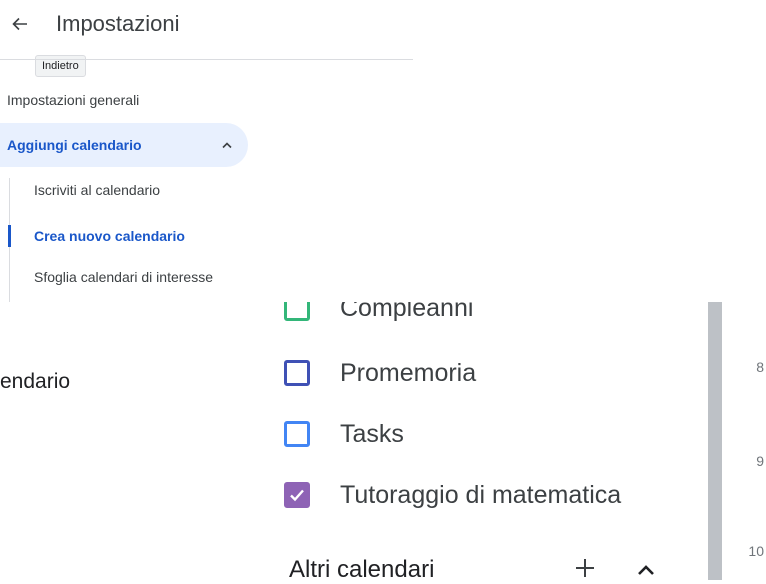 The image size is (766, 584). What do you see at coordinates (408, 372) in the screenshot?
I see `calendar-label: Promemoria` at bounding box center [408, 372].